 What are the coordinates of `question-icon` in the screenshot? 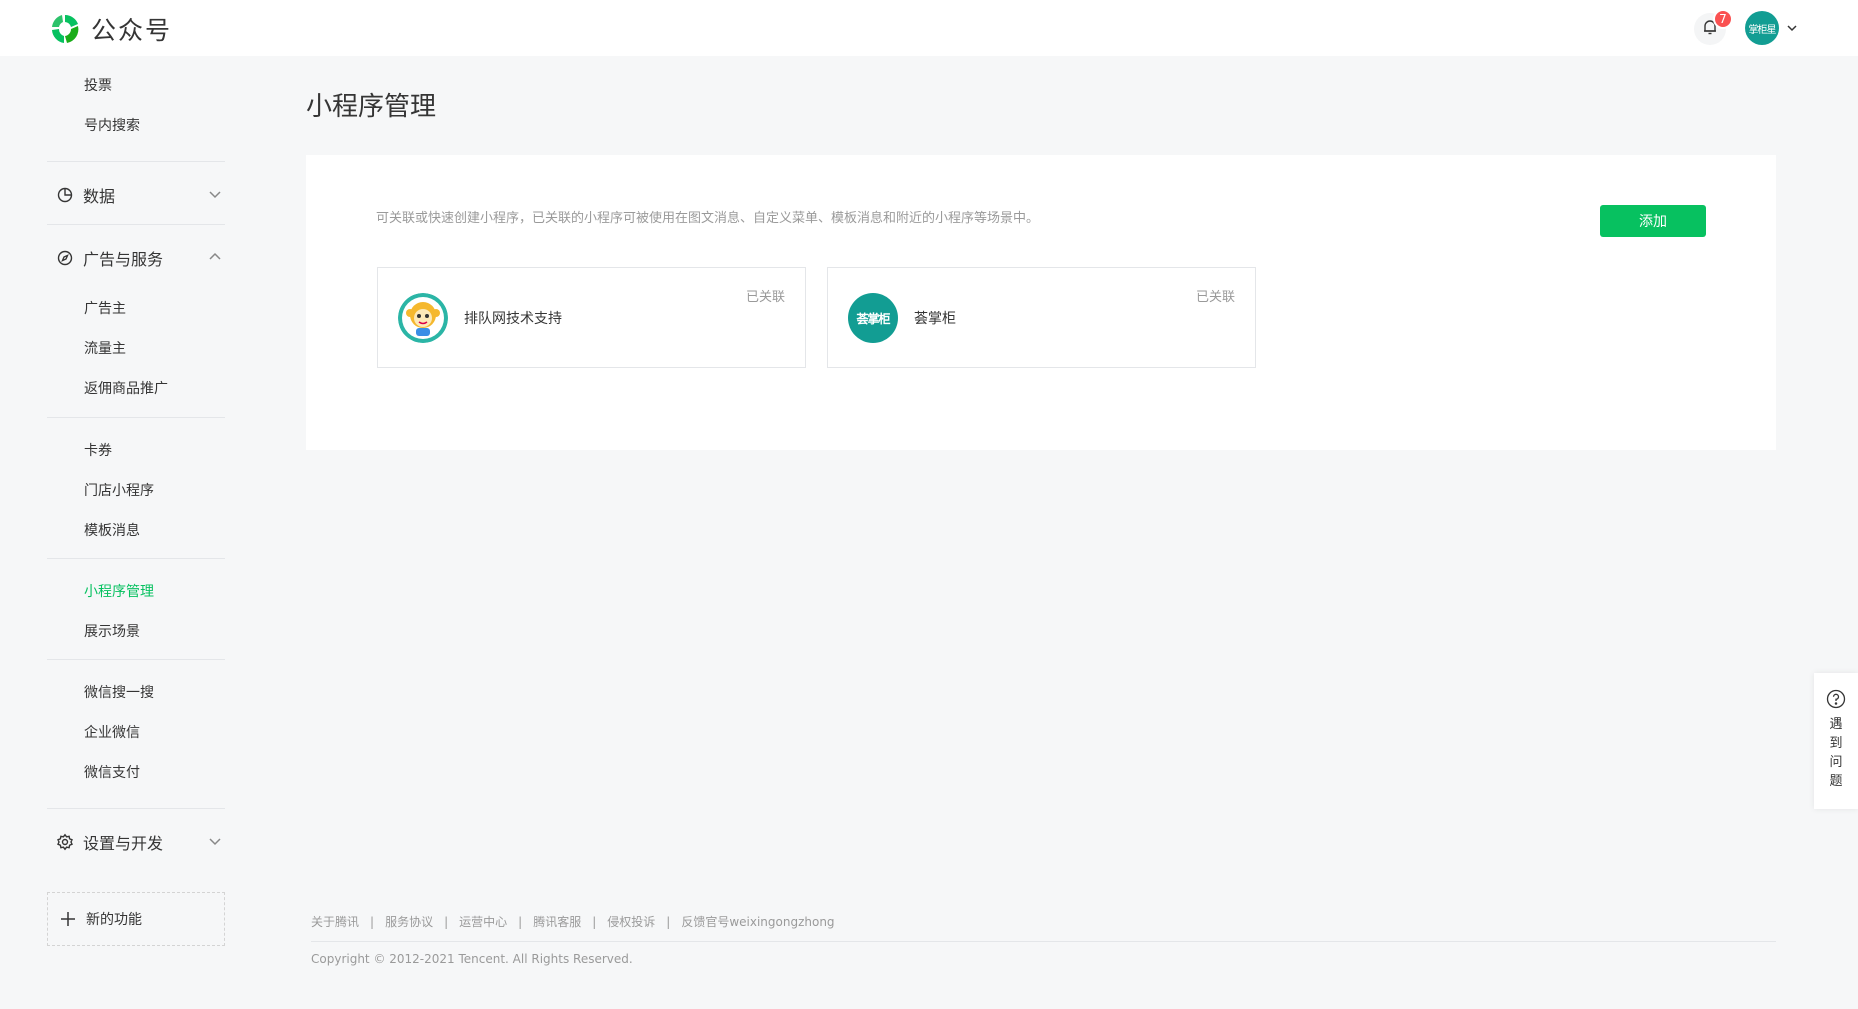 It's located at (1836, 699).